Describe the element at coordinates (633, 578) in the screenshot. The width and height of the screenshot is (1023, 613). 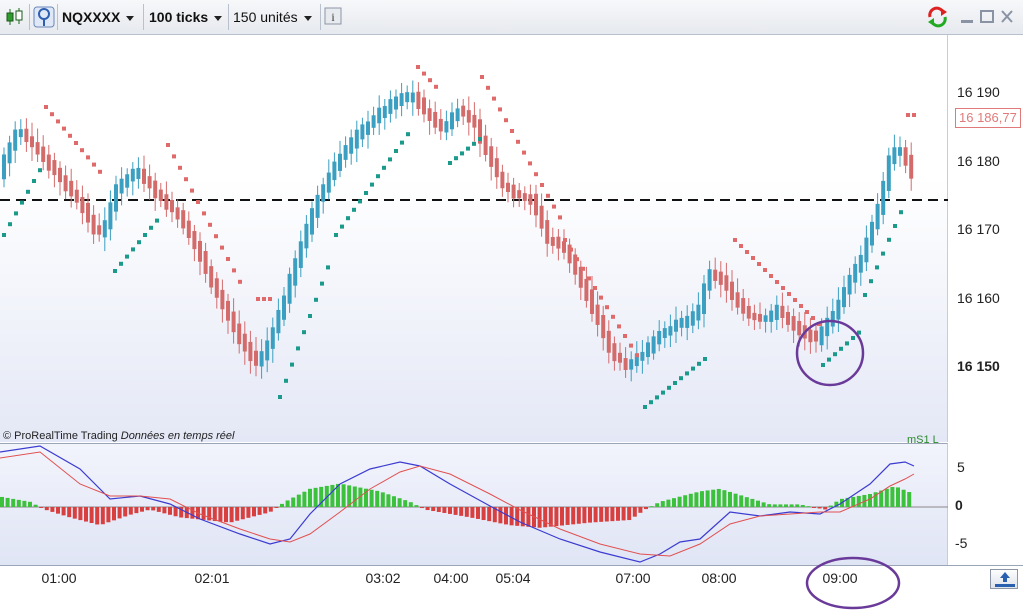
I see `time-tick: 07:00` at that location.